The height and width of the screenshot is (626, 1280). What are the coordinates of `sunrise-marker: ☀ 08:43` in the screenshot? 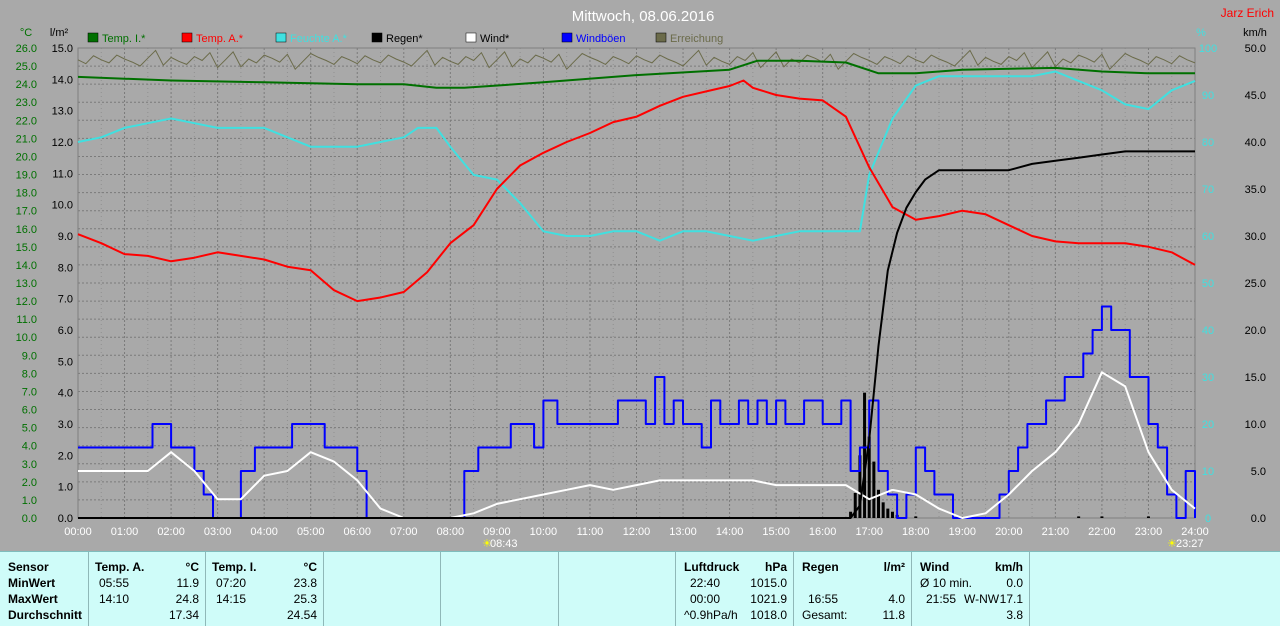 It's located at (500, 544).